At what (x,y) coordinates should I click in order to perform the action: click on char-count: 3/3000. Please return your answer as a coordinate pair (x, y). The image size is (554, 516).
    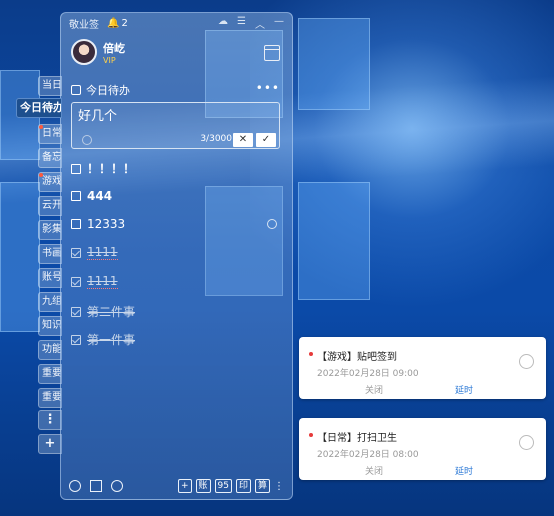
    Looking at the image, I should click on (216, 139).